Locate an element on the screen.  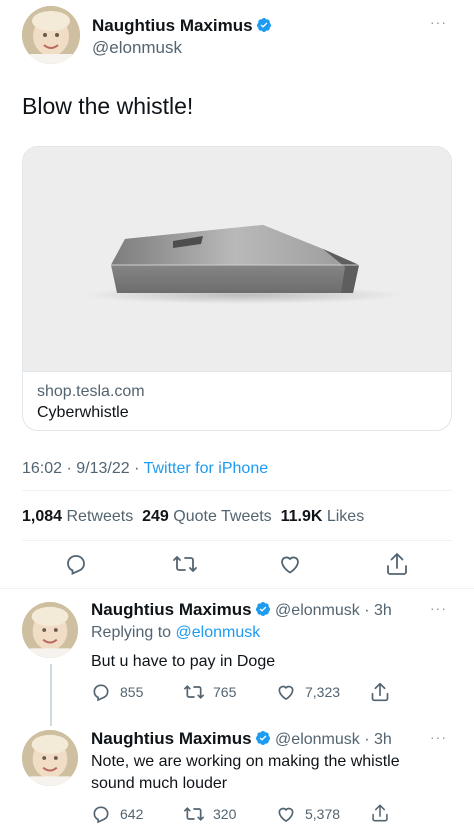
likes-stat: 11.9K Likes is located at coordinates (323, 516).